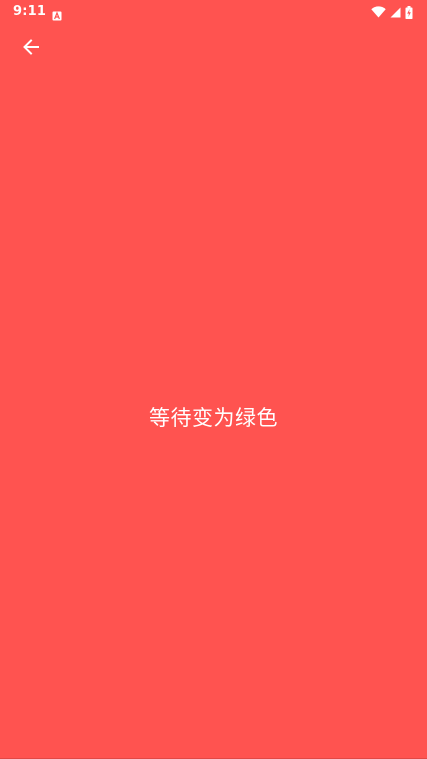  I want to click on arrow-left-icon, so click(31, 49).